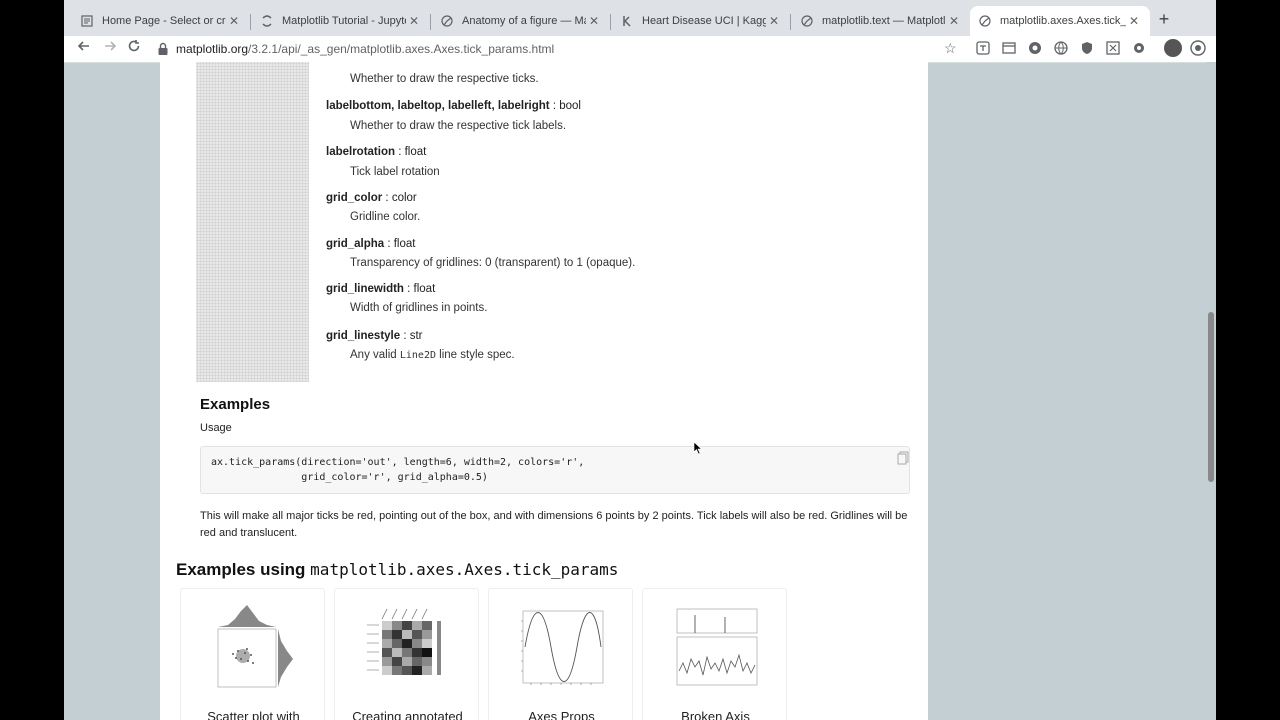 The width and height of the screenshot is (1280, 720). I want to click on tab-title: Home Page - Select or crea, so click(164, 21).